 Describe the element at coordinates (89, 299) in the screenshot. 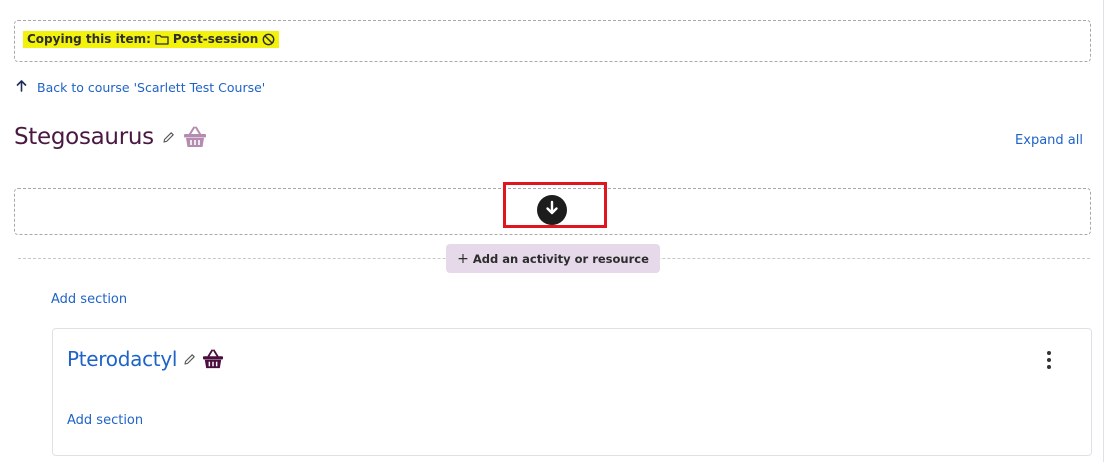

I see `add-section-link: Add section` at that location.